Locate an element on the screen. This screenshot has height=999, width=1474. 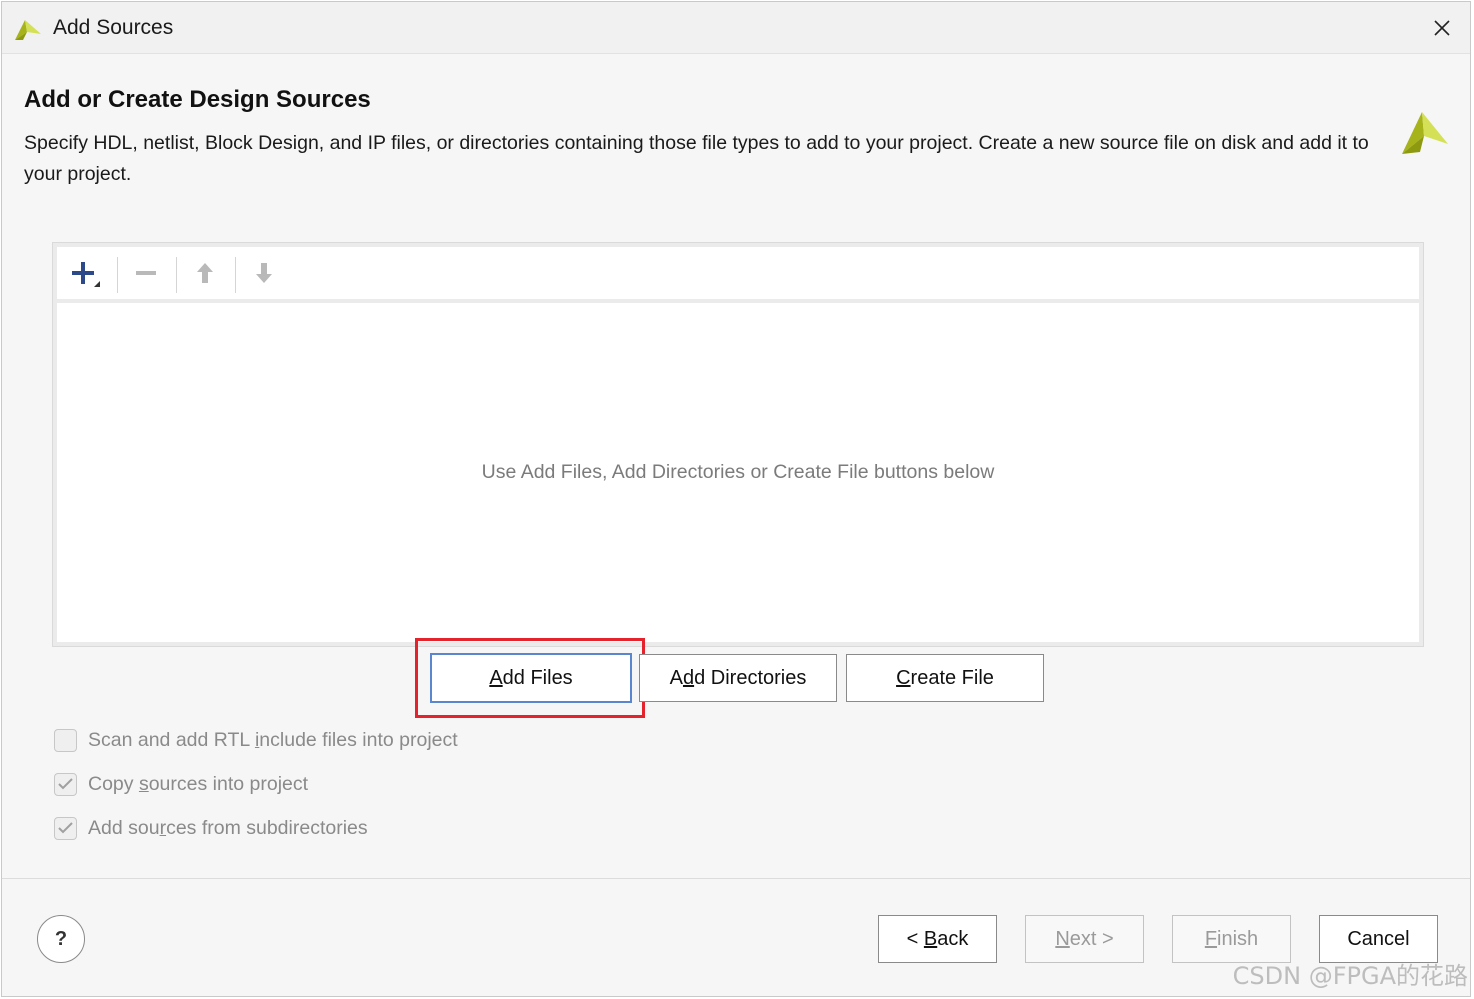
close-button is located at coordinates (1442, 28).